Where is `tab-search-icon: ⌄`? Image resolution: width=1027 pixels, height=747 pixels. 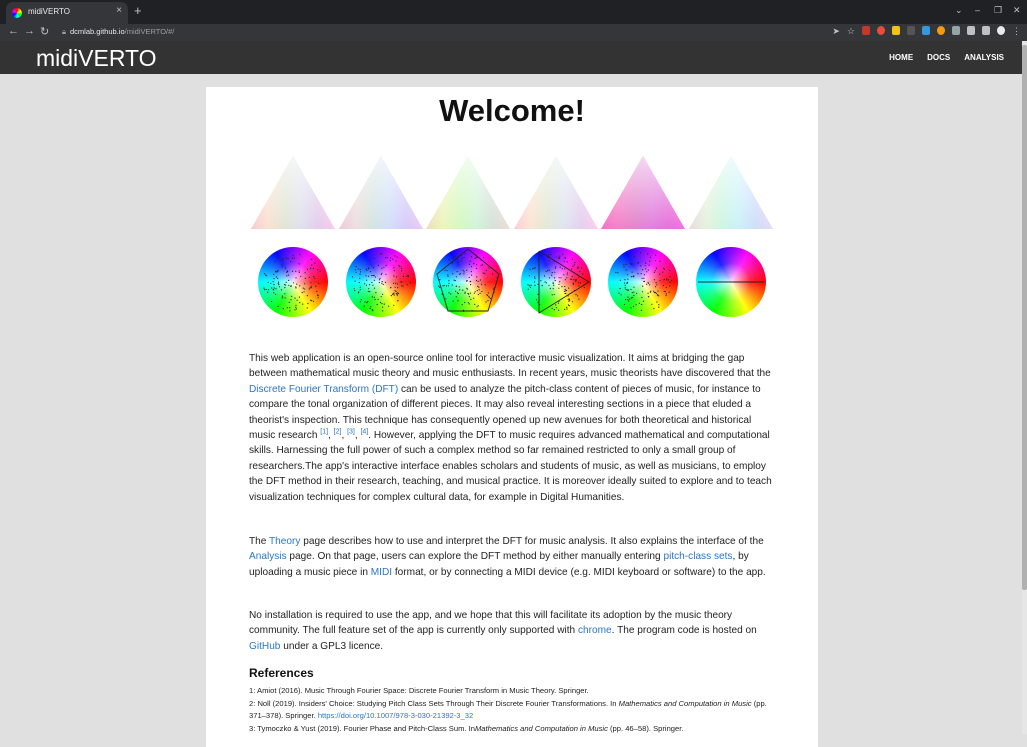
tab-search-icon: ⌄ is located at coordinates (959, 10).